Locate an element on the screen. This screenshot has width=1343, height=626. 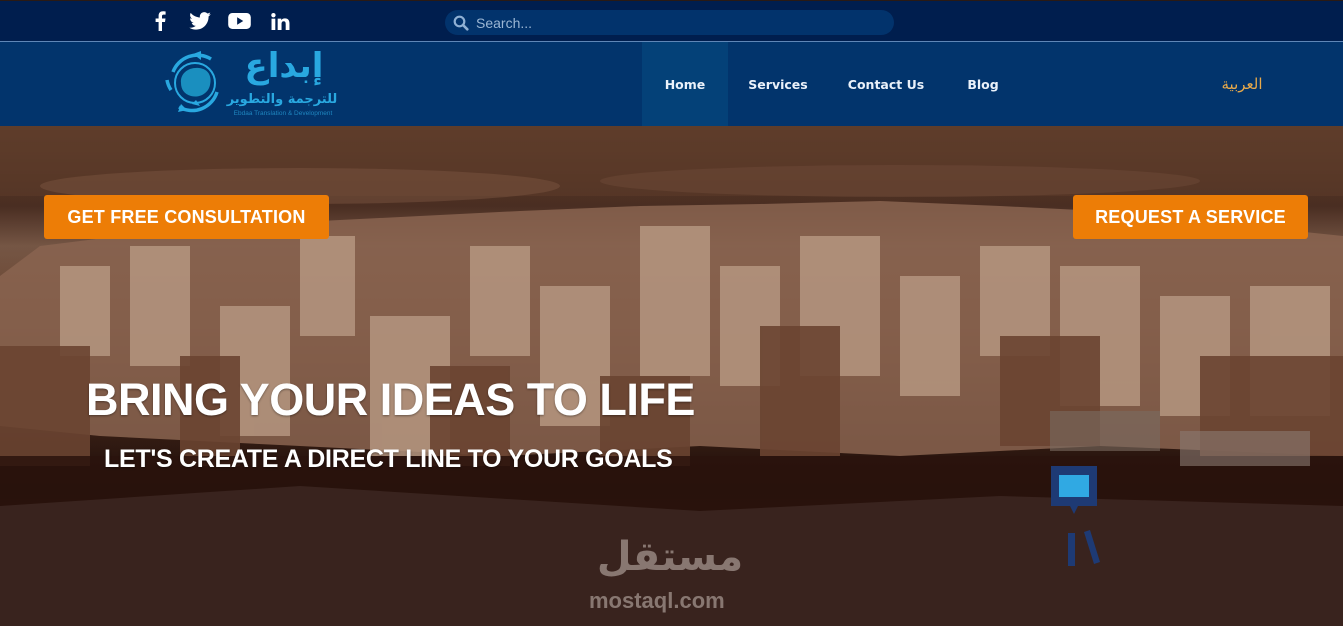
watermark-text: mostaql.com is located at coordinates (657, 600).